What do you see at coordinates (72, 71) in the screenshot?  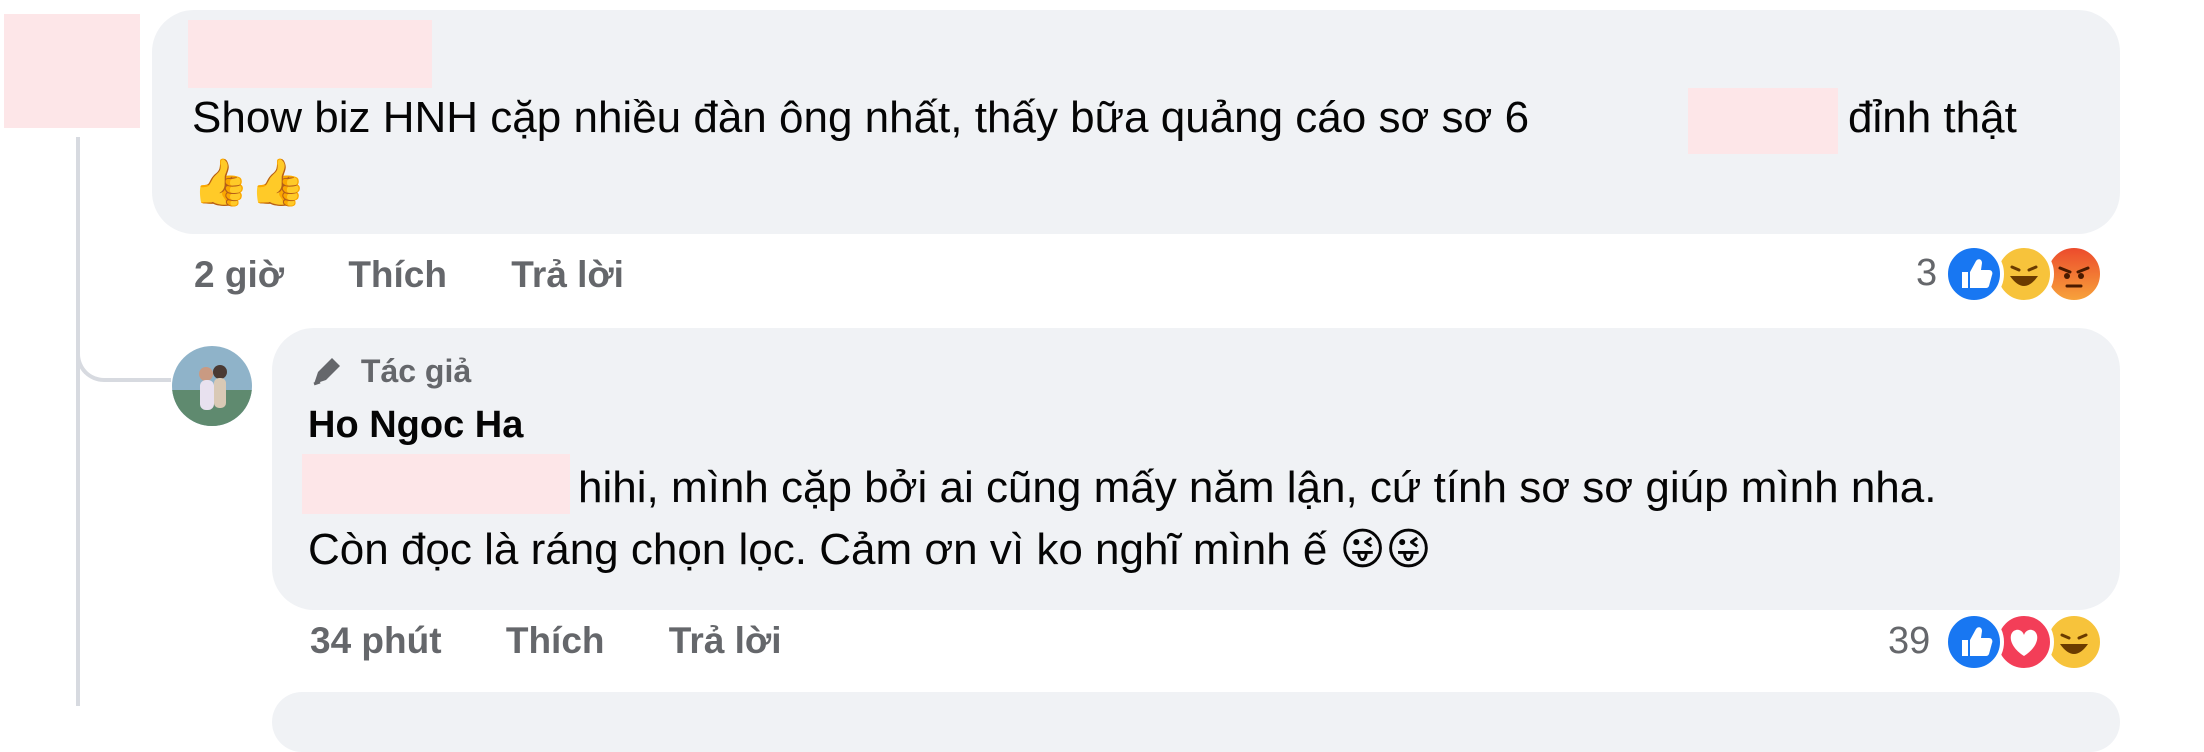 I see `redacted-avatar` at bounding box center [72, 71].